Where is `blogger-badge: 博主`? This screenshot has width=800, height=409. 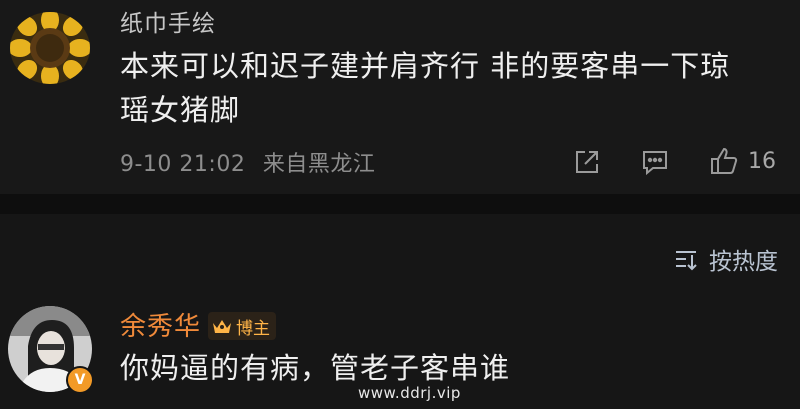
blogger-badge: 博主 is located at coordinates (242, 326).